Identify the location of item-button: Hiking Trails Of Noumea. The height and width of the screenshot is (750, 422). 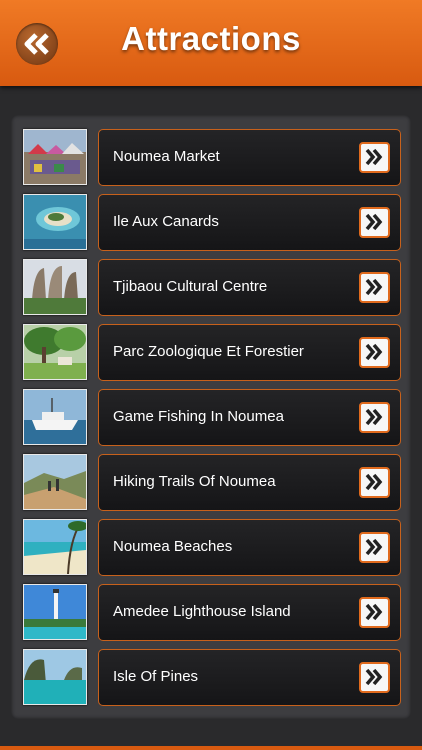
(249, 482).